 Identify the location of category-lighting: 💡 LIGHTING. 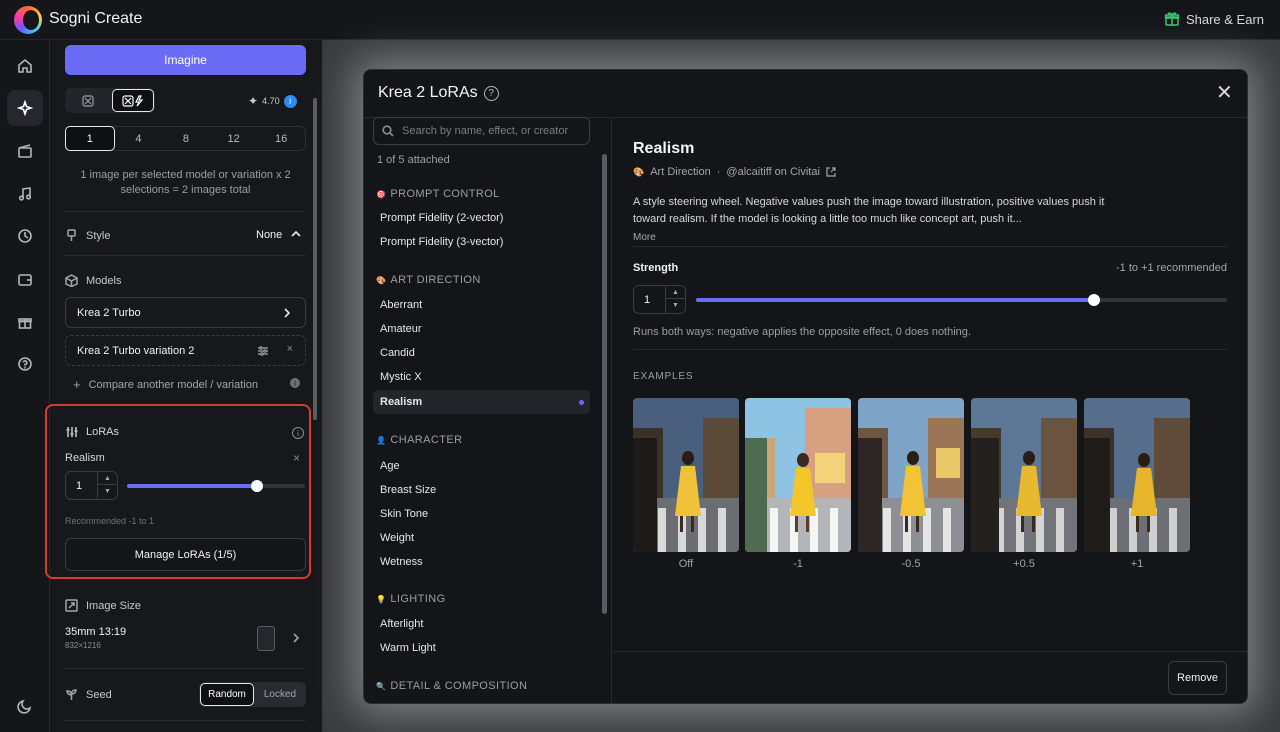
(411, 599).